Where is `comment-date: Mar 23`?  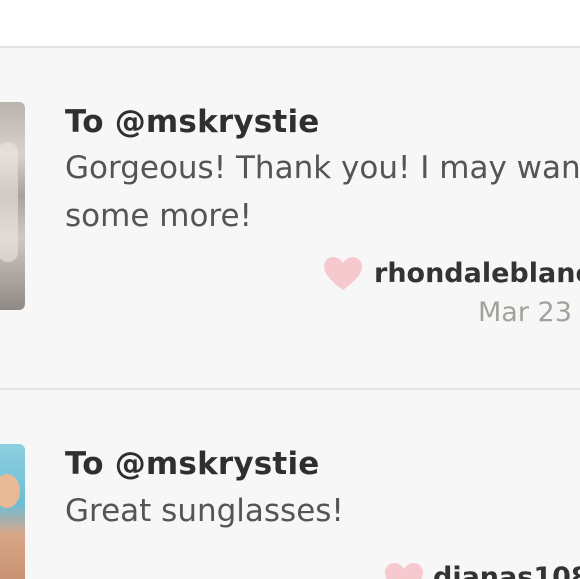 comment-date: Mar 23 is located at coordinates (525, 312).